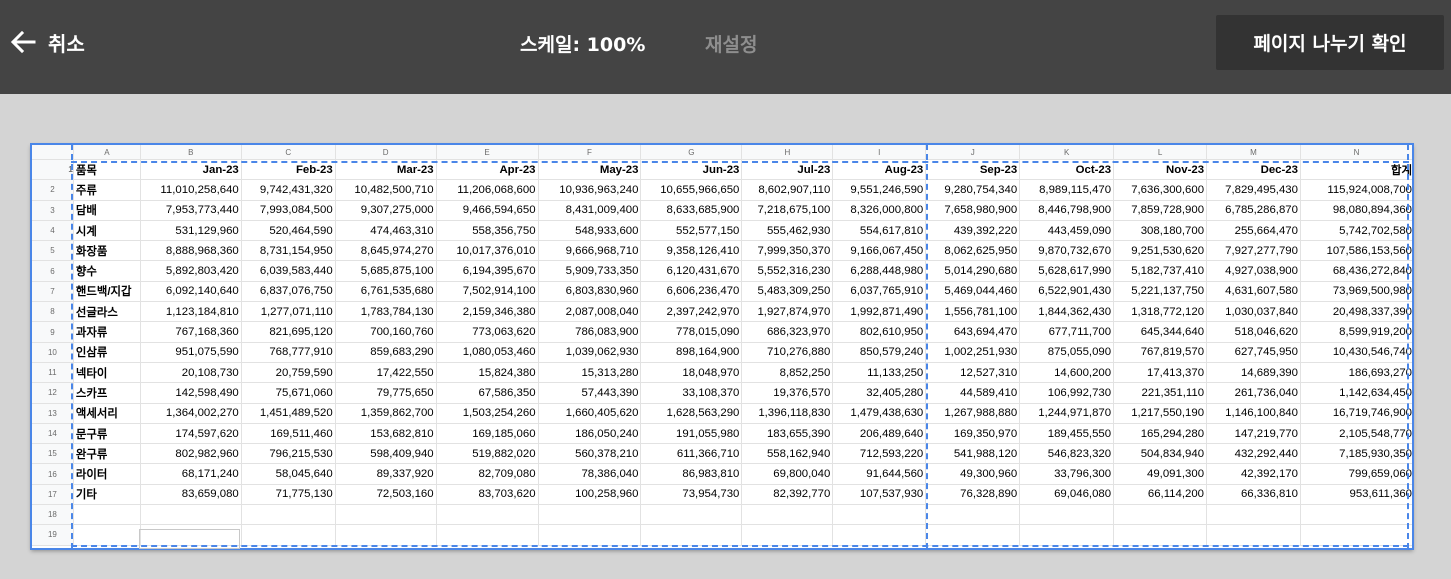 Image resolution: width=1451 pixels, height=579 pixels. What do you see at coordinates (1067, 230) in the screenshot?
I see `value-cell: 443,459,090` at bounding box center [1067, 230].